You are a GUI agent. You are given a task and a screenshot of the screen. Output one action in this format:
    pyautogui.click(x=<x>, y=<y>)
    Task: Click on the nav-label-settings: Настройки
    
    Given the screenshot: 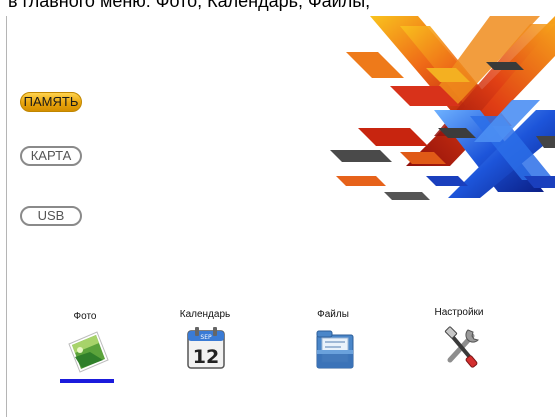 What is the action you would take?
    pyautogui.click(x=459, y=312)
    